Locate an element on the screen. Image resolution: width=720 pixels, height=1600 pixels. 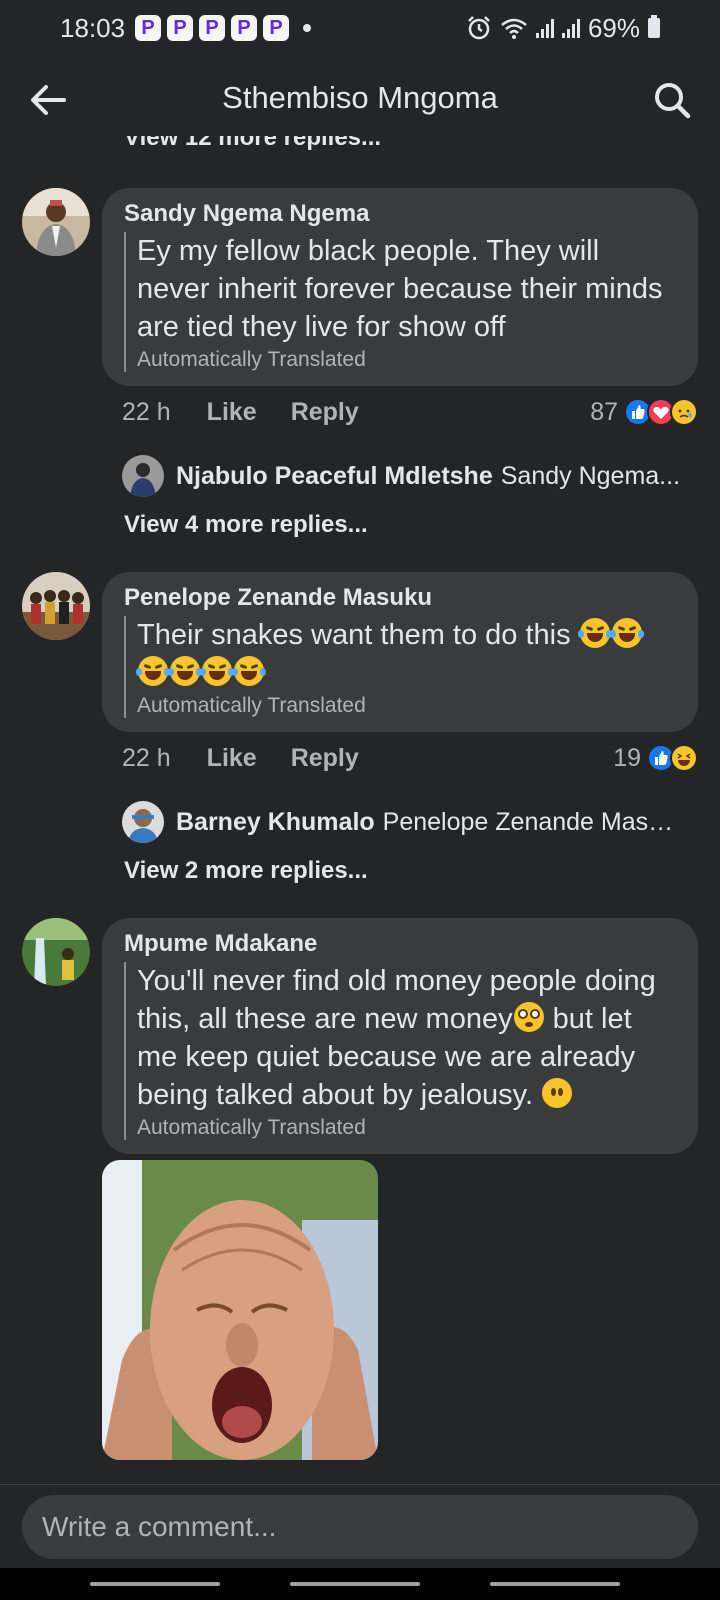
alarm-icon is located at coordinates (479, 28).